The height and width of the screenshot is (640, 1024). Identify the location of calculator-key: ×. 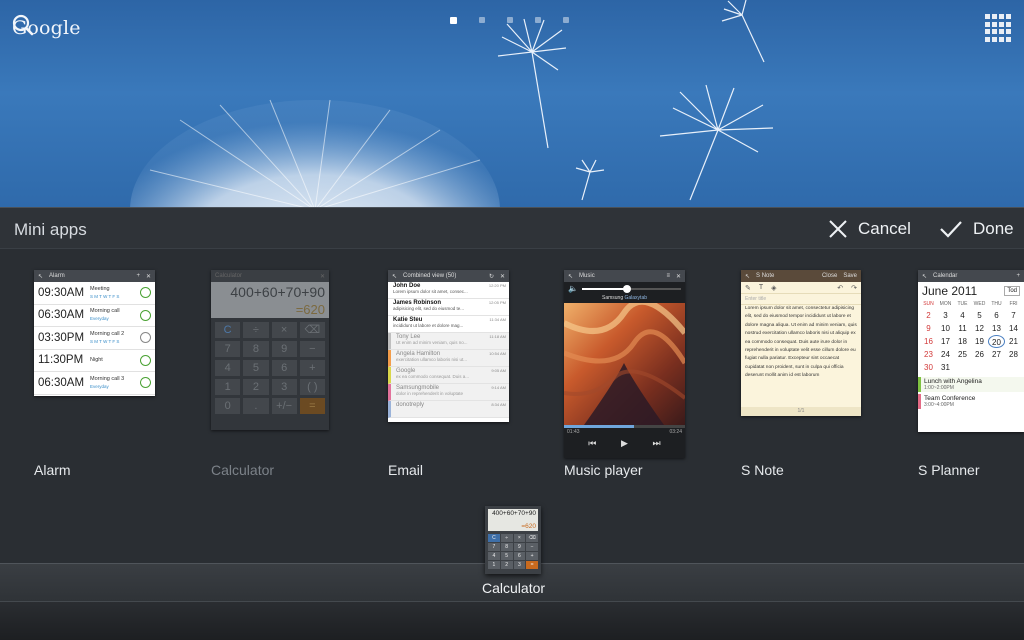
(284, 330).